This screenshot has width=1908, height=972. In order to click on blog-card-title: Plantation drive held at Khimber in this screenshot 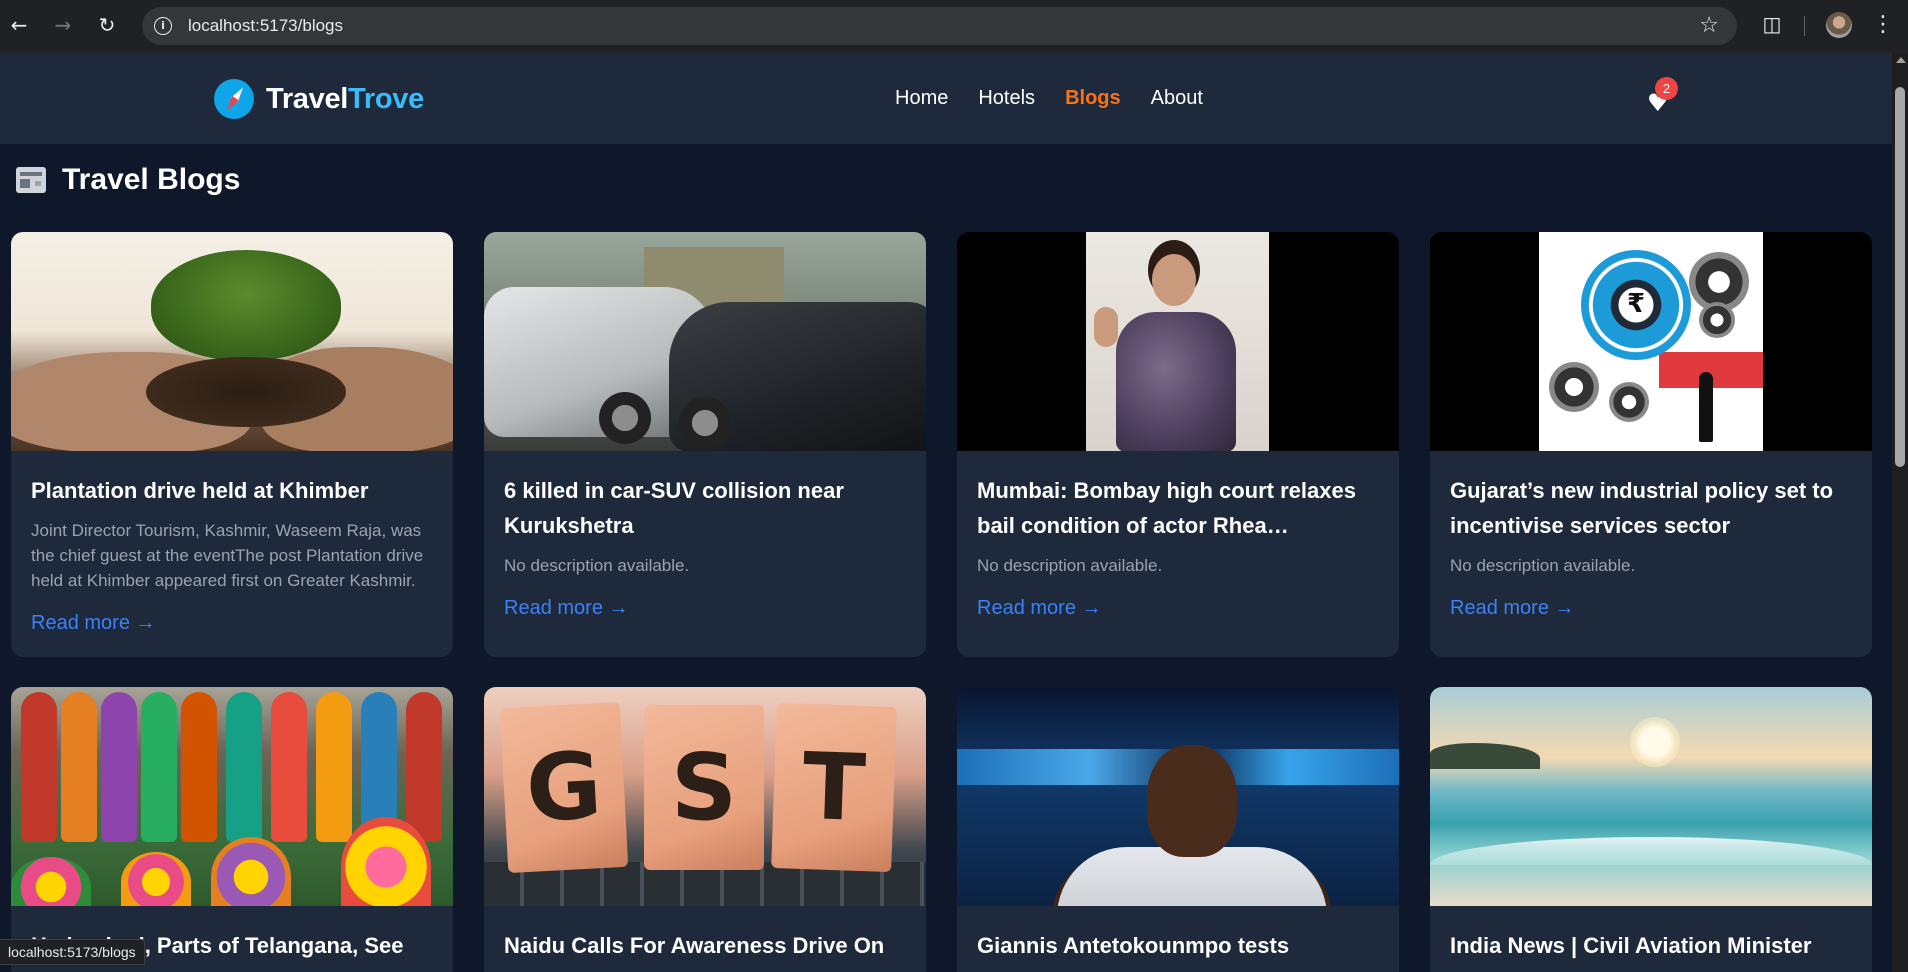, I will do `click(232, 490)`.